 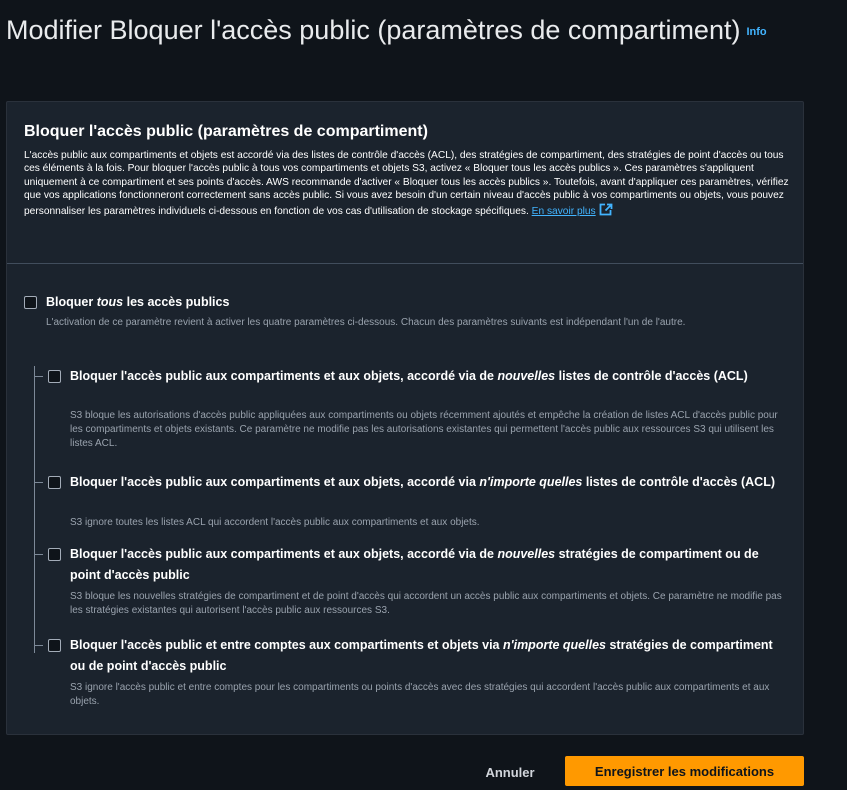 I want to click on block-all-title: Bloquer tous les accès publics, so click(x=416, y=302).